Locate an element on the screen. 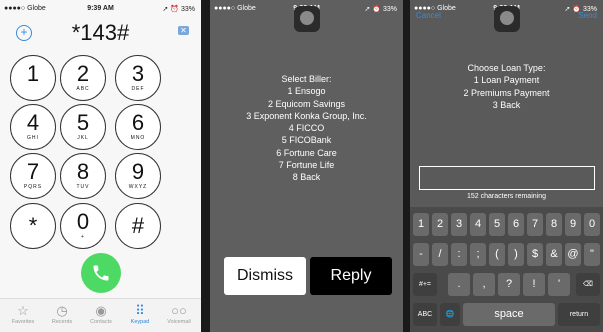 This screenshot has height=332, width=603. globe-icon: 🌐 is located at coordinates (450, 314).